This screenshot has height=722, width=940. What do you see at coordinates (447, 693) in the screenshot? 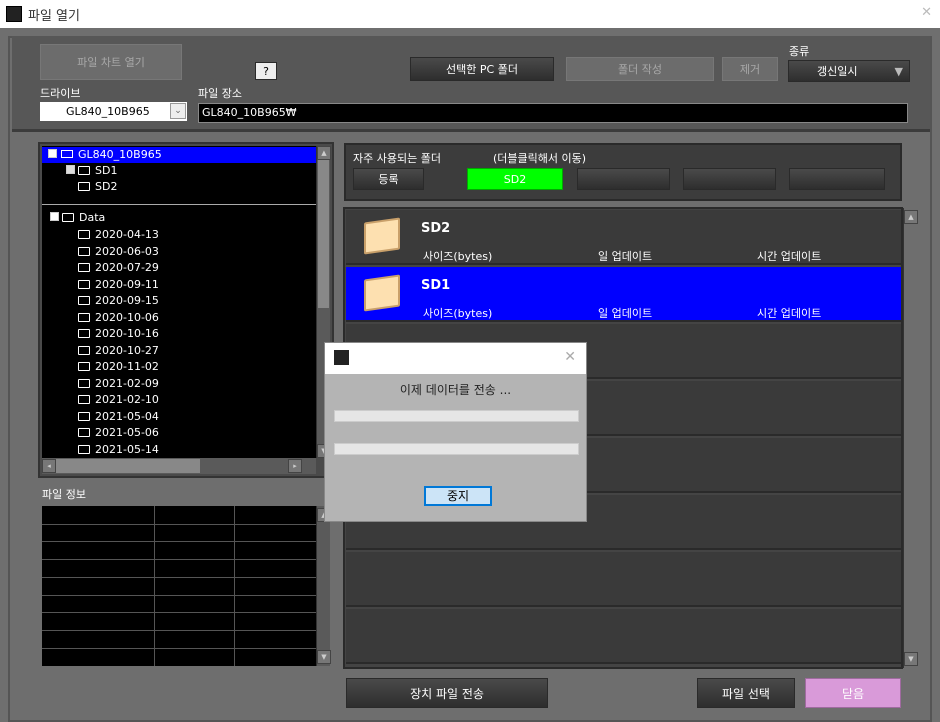
I see `device-file-transfer-button: 장치 파일 전송` at bounding box center [447, 693].